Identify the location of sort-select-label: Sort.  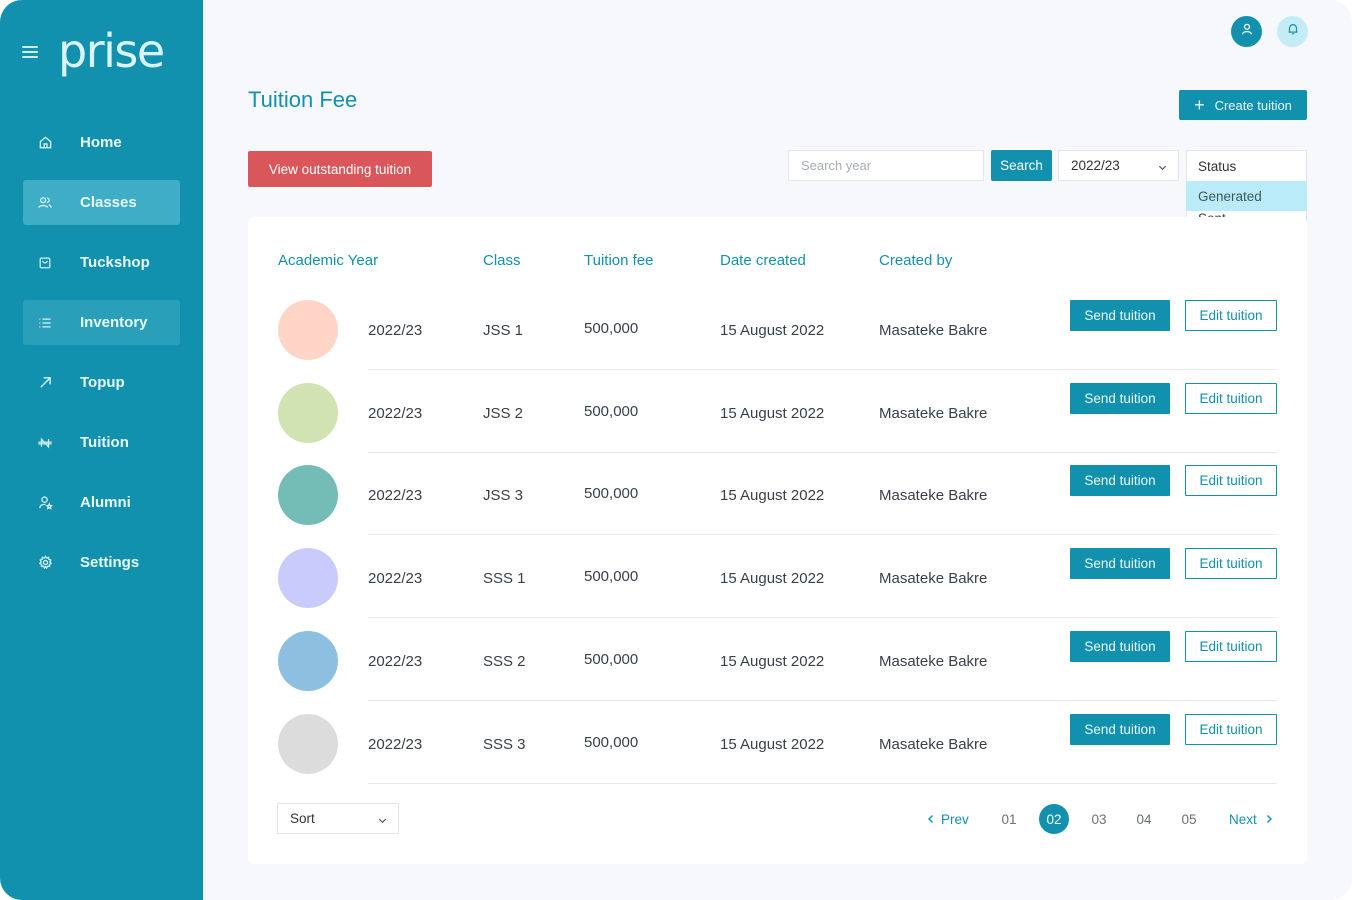
(302, 818).